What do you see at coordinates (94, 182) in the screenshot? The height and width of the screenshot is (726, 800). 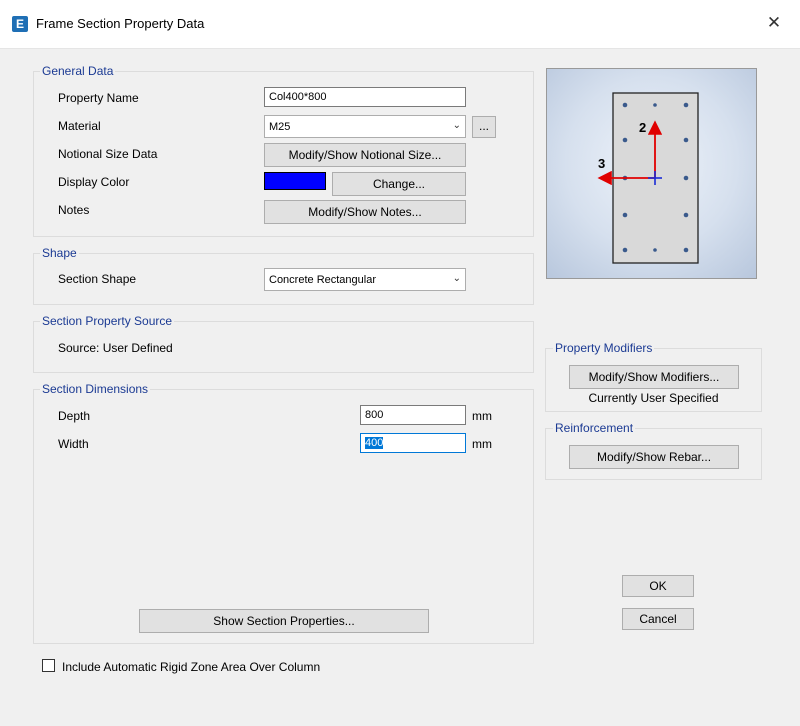 I see `display-color-label: Display Color` at bounding box center [94, 182].